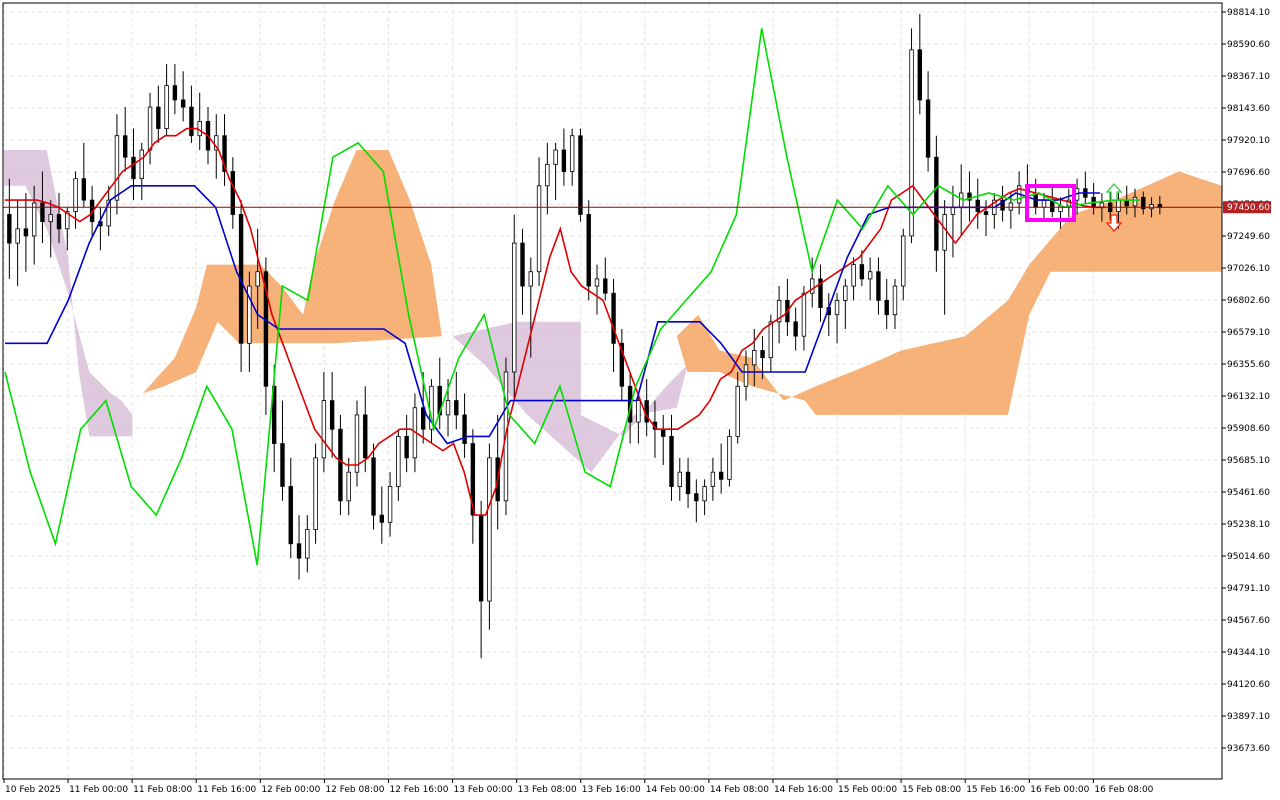 Image resolution: width=1280 pixels, height=800 pixels. I want to click on time-tick-label: 15 Feb 16:00, so click(995, 790).